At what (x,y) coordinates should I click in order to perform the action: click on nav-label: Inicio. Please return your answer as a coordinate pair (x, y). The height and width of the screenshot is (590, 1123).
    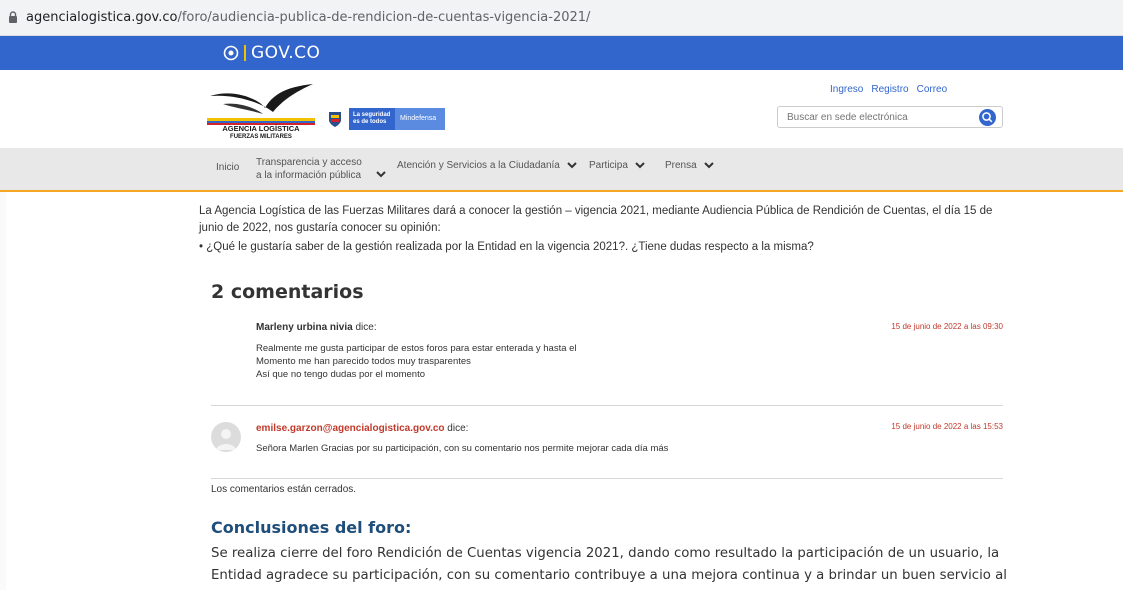
    Looking at the image, I should click on (228, 167).